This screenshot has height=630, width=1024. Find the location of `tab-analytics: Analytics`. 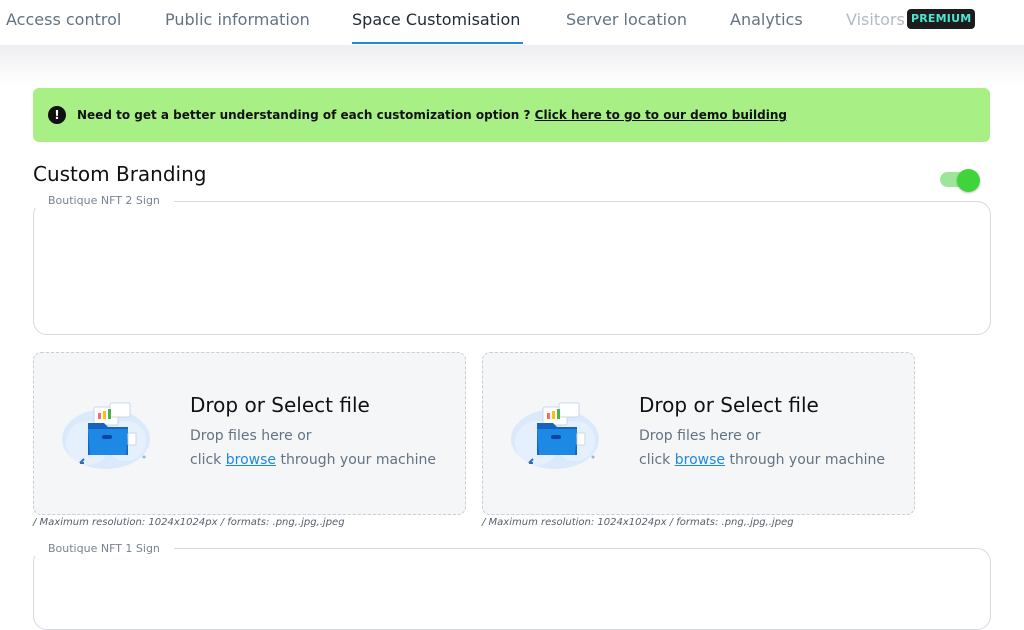

tab-analytics: Analytics is located at coordinates (766, 20).